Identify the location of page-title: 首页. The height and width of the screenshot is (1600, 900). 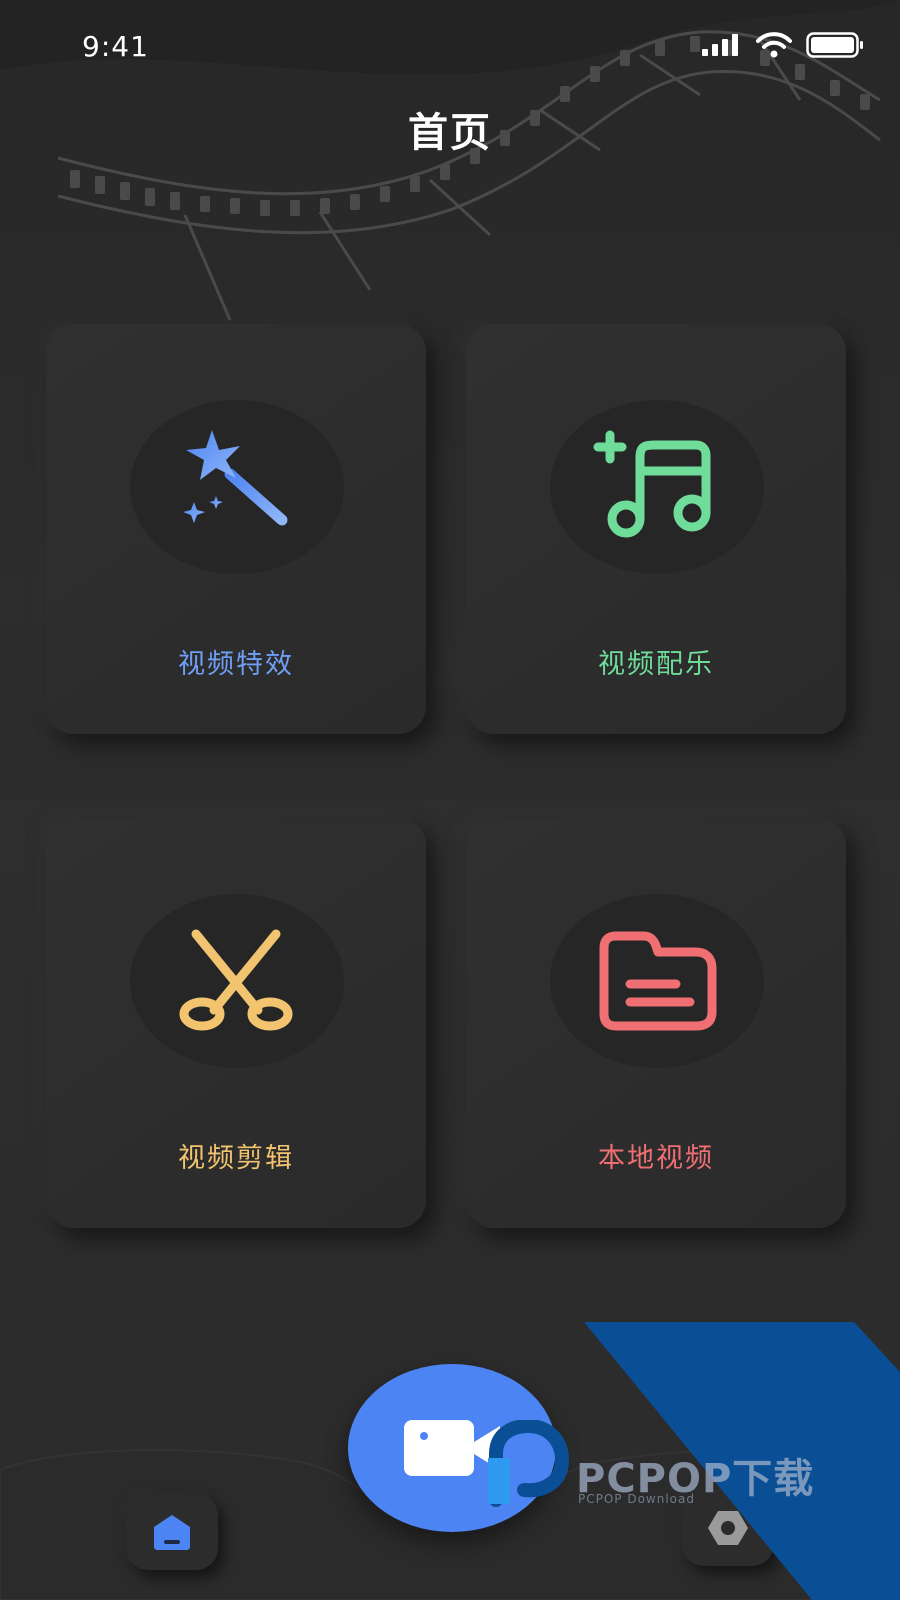
(450, 133).